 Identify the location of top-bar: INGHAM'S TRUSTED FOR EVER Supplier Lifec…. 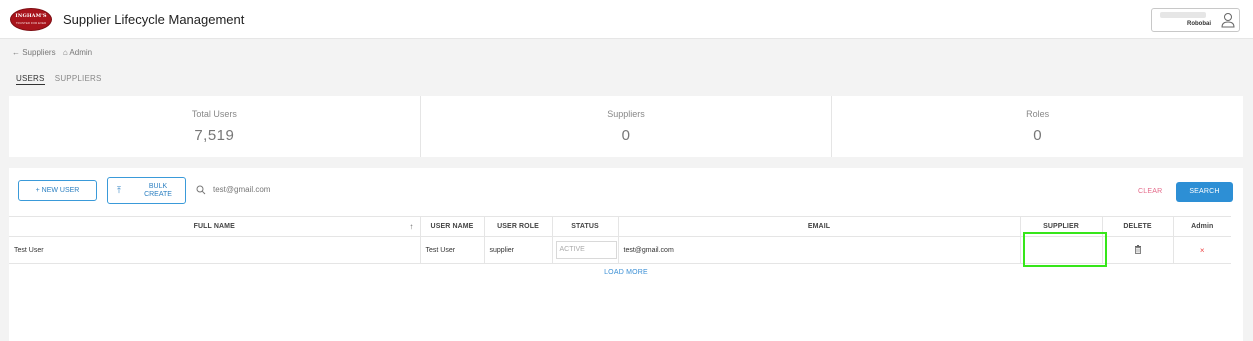
(626, 19).